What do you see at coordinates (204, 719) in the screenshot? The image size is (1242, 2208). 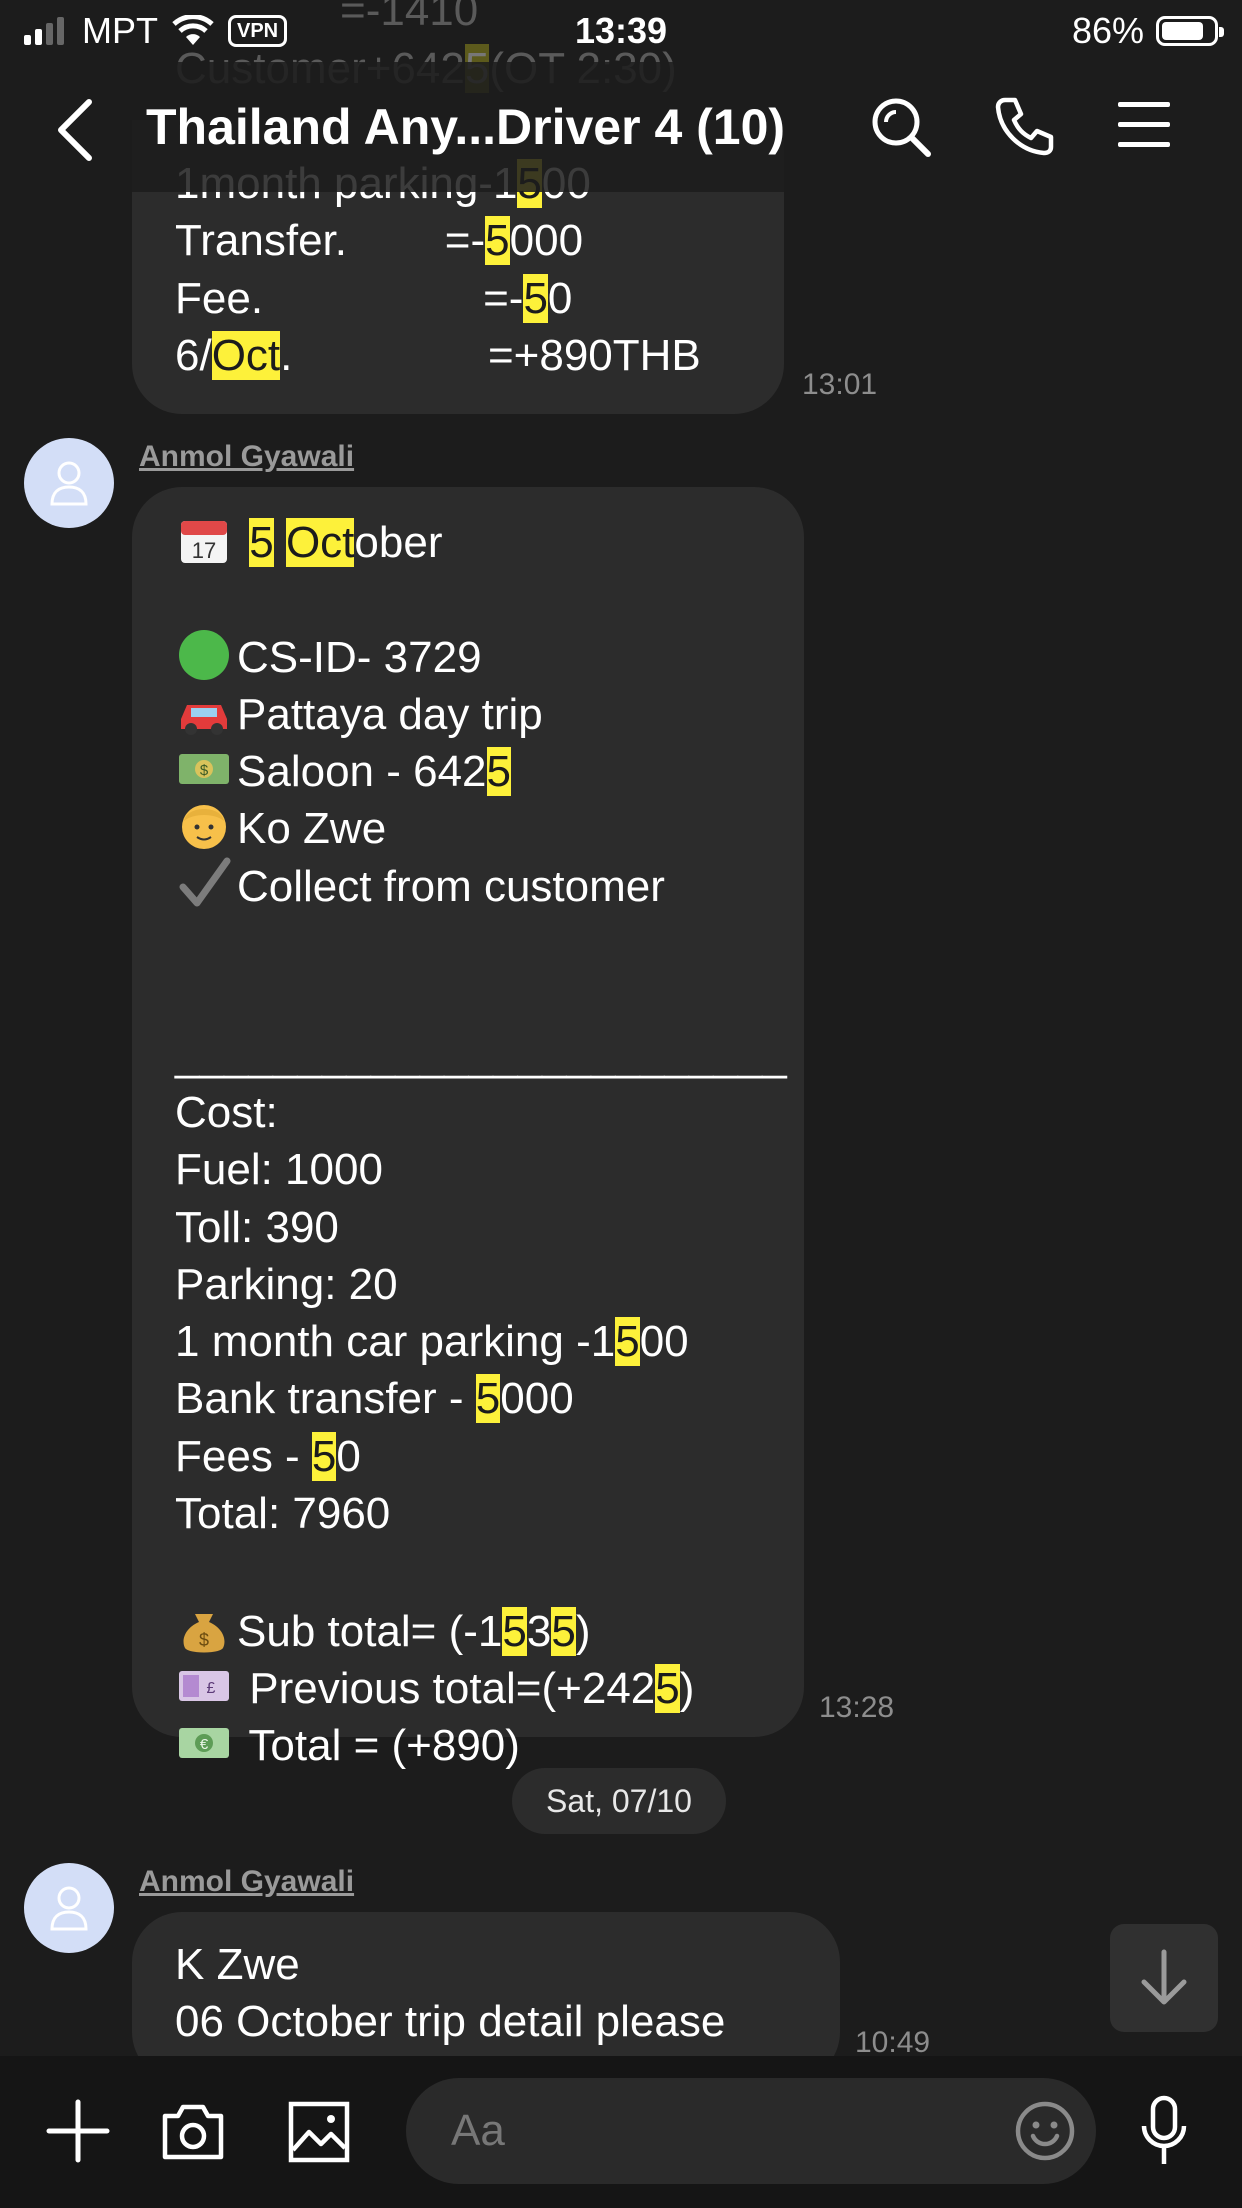 I see `car-icon` at bounding box center [204, 719].